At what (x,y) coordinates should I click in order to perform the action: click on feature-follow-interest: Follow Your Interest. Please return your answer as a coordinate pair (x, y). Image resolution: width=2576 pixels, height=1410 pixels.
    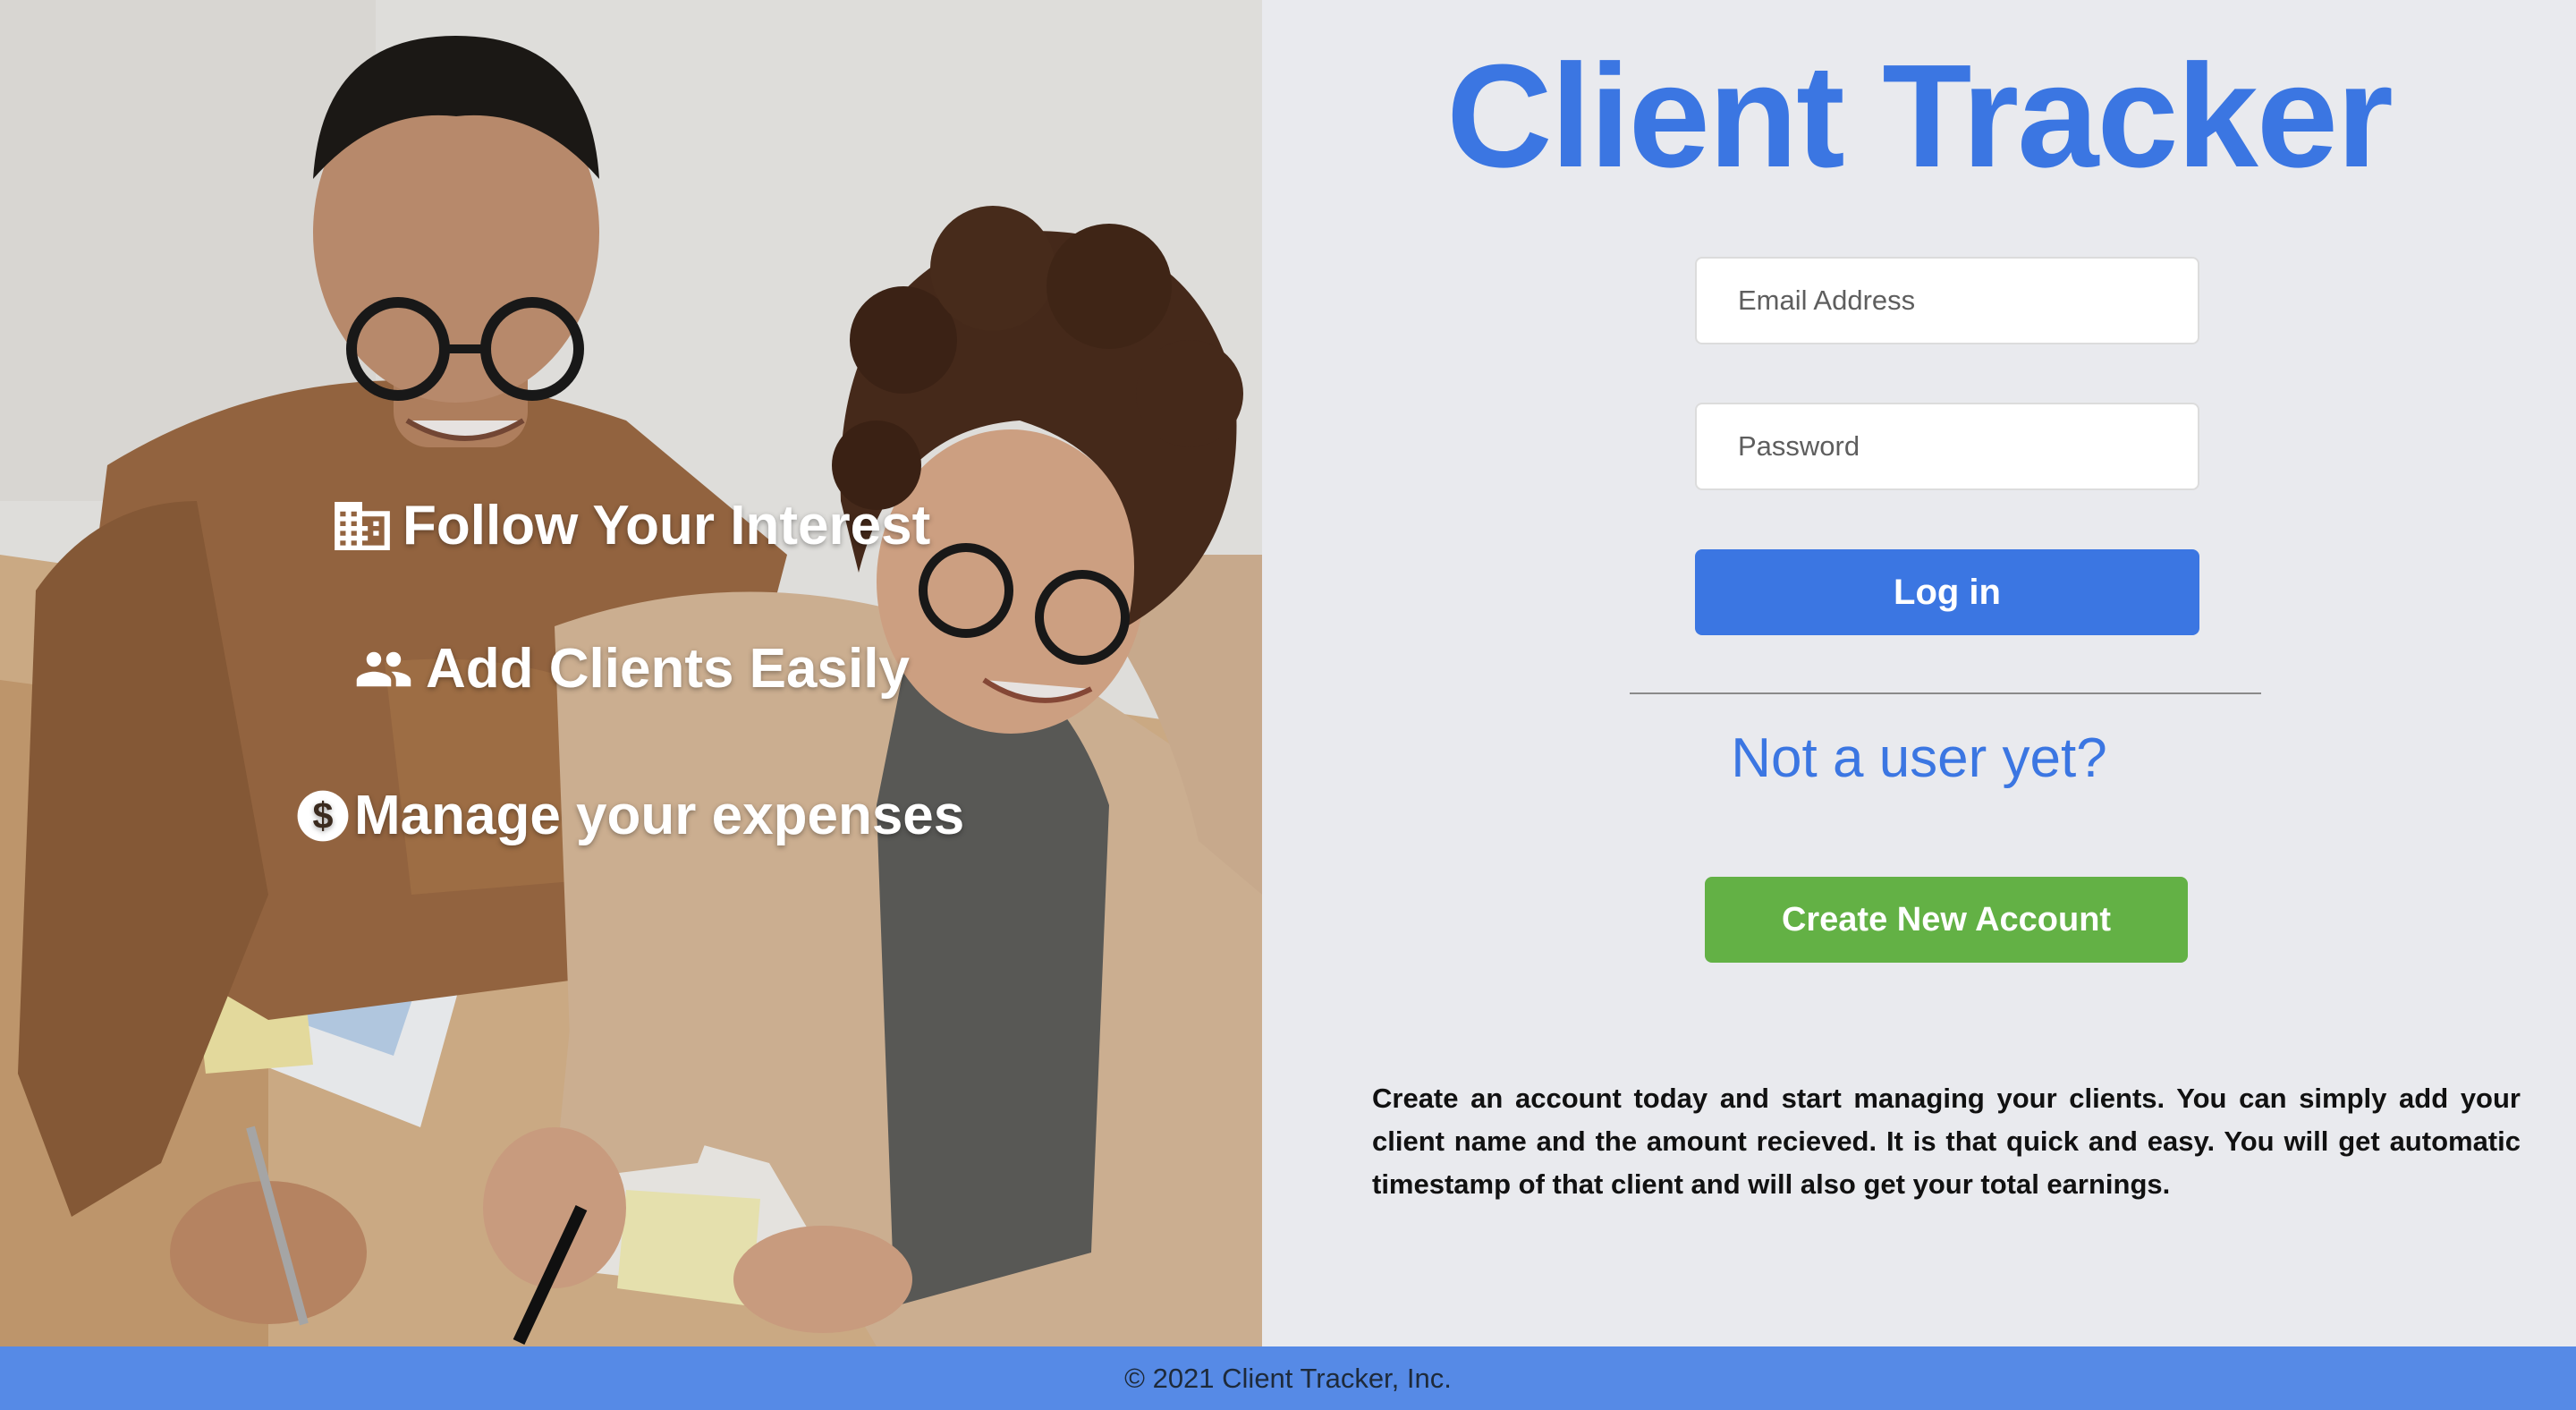
    Looking at the image, I should click on (632, 526).